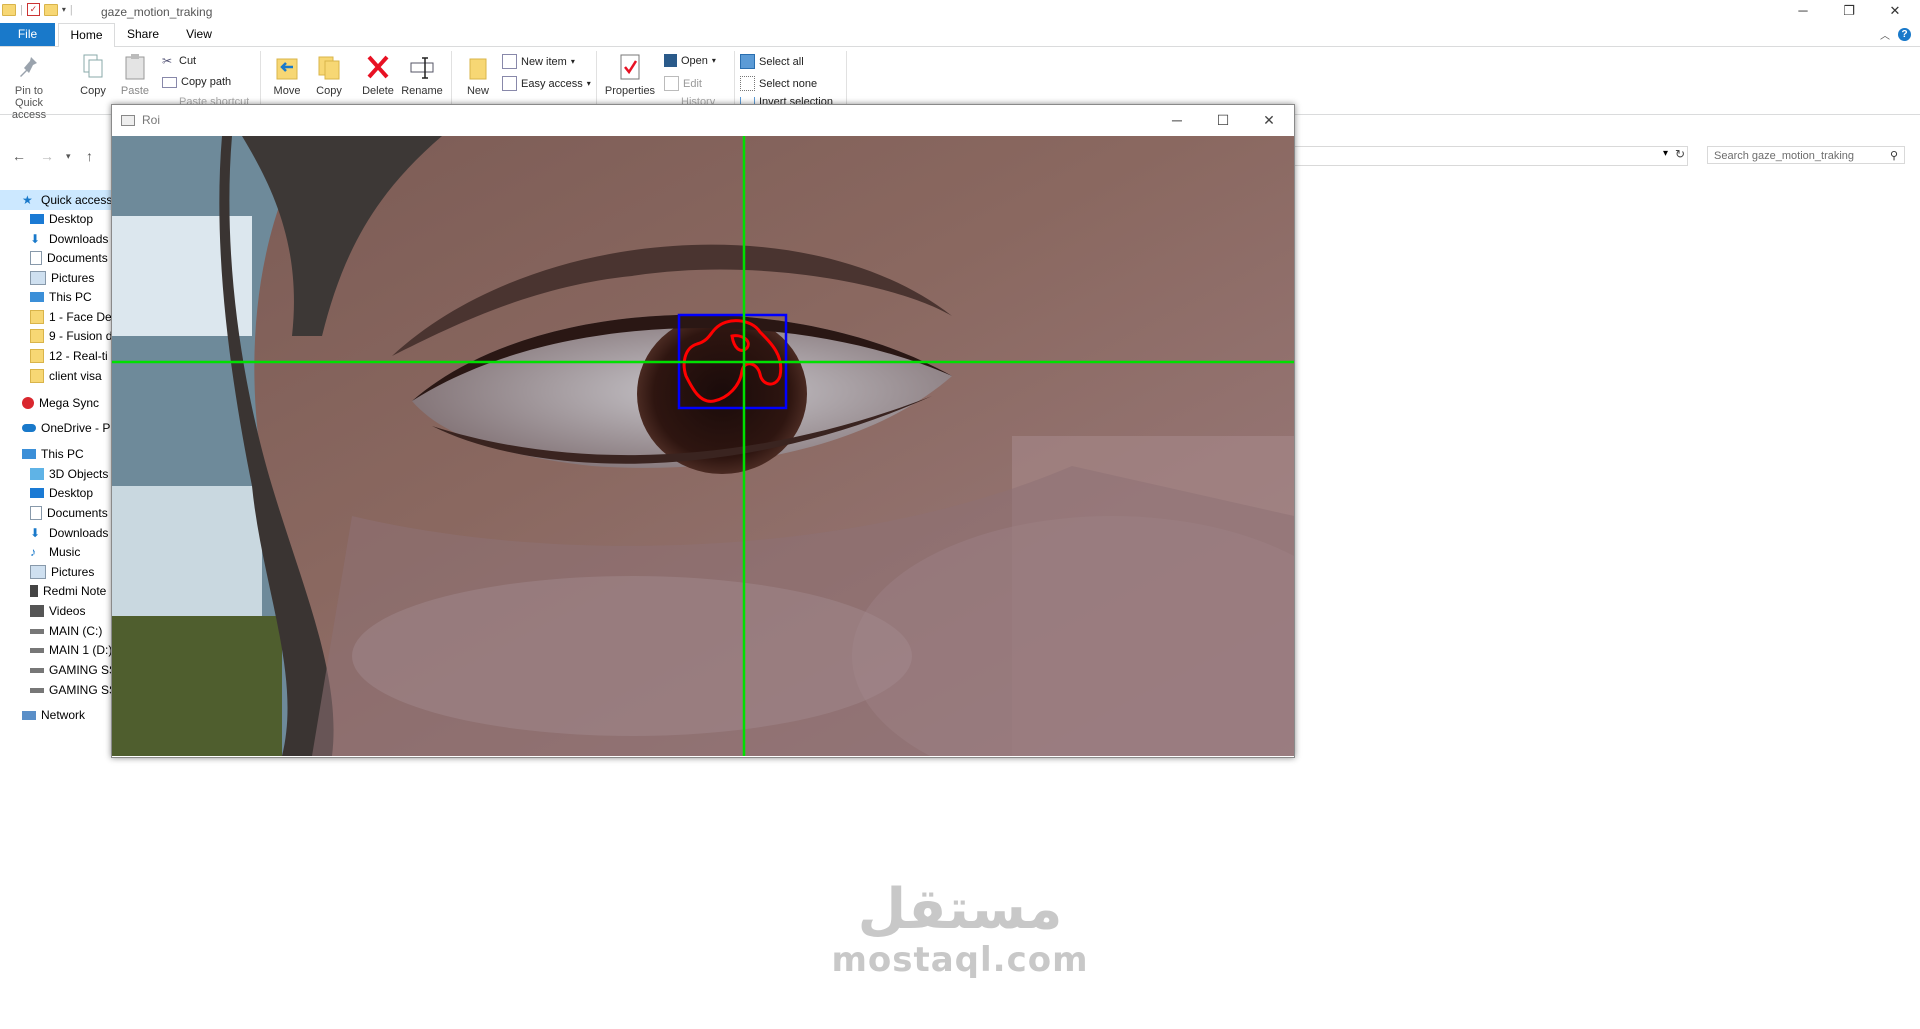  I want to click on tab-file: File, so click(27, 34).